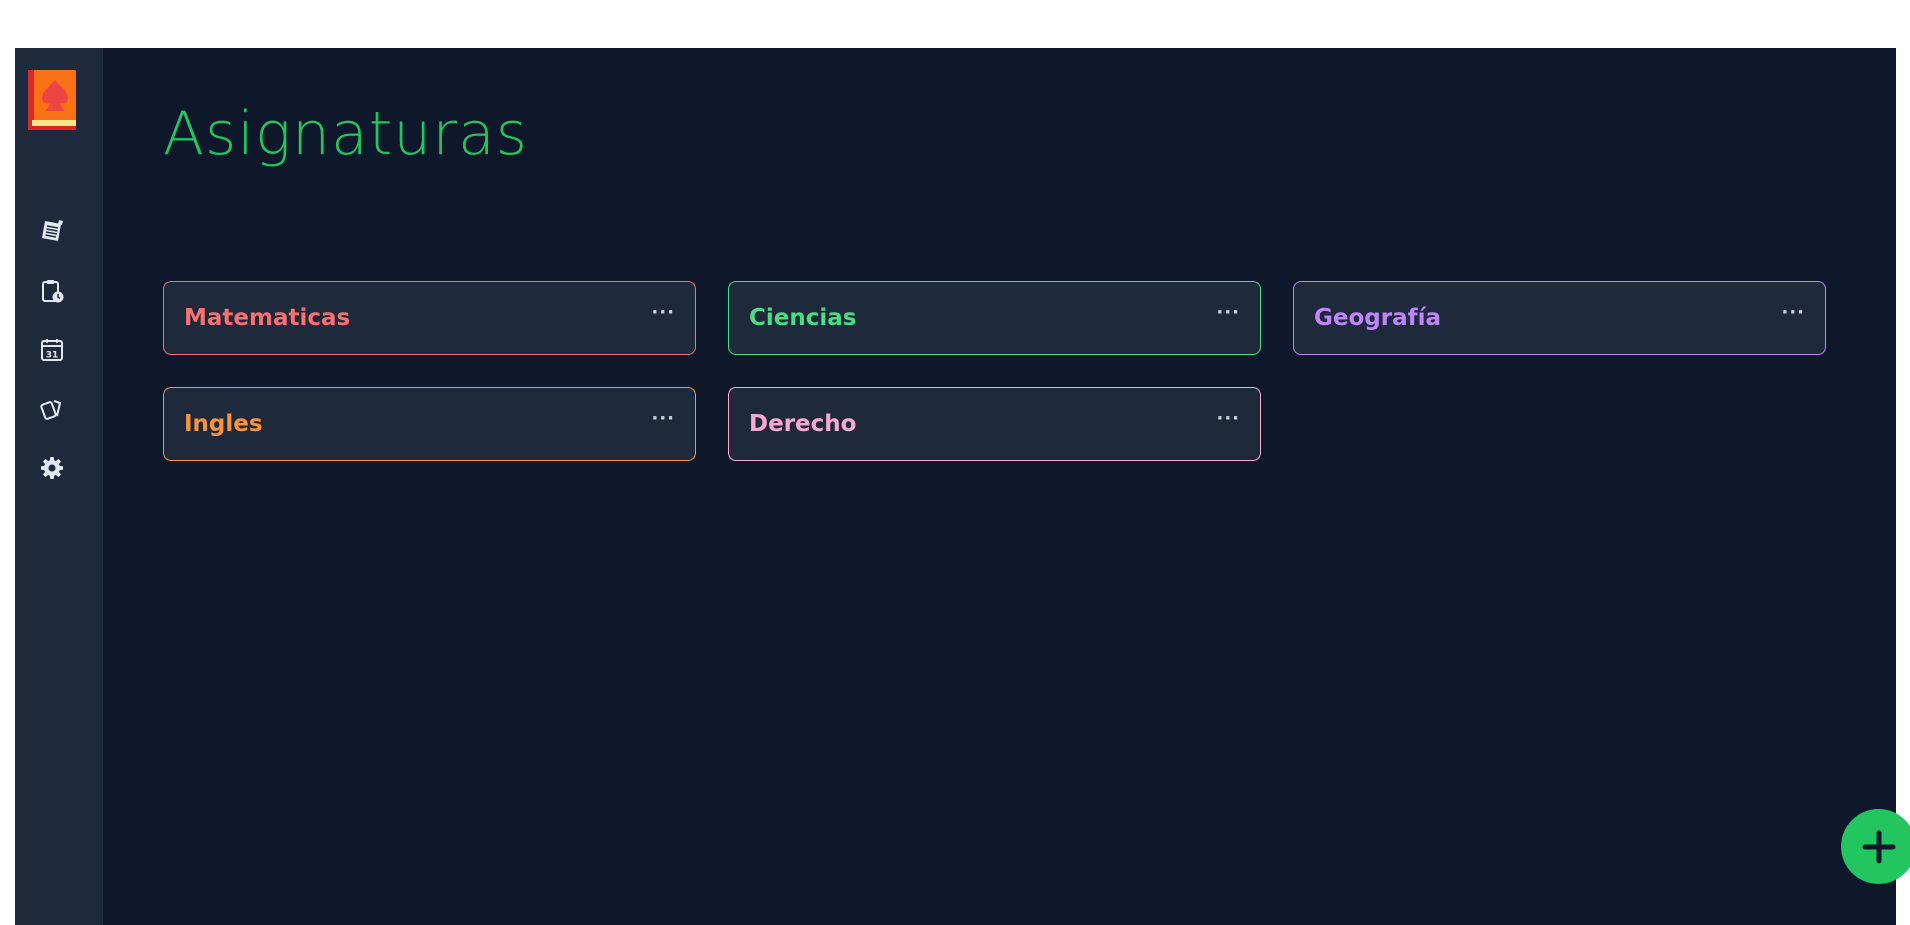  What do you see at coordinates (52, 356) in the screenshot?
I see `svg-text: 31` at bounding box center [52, 356].